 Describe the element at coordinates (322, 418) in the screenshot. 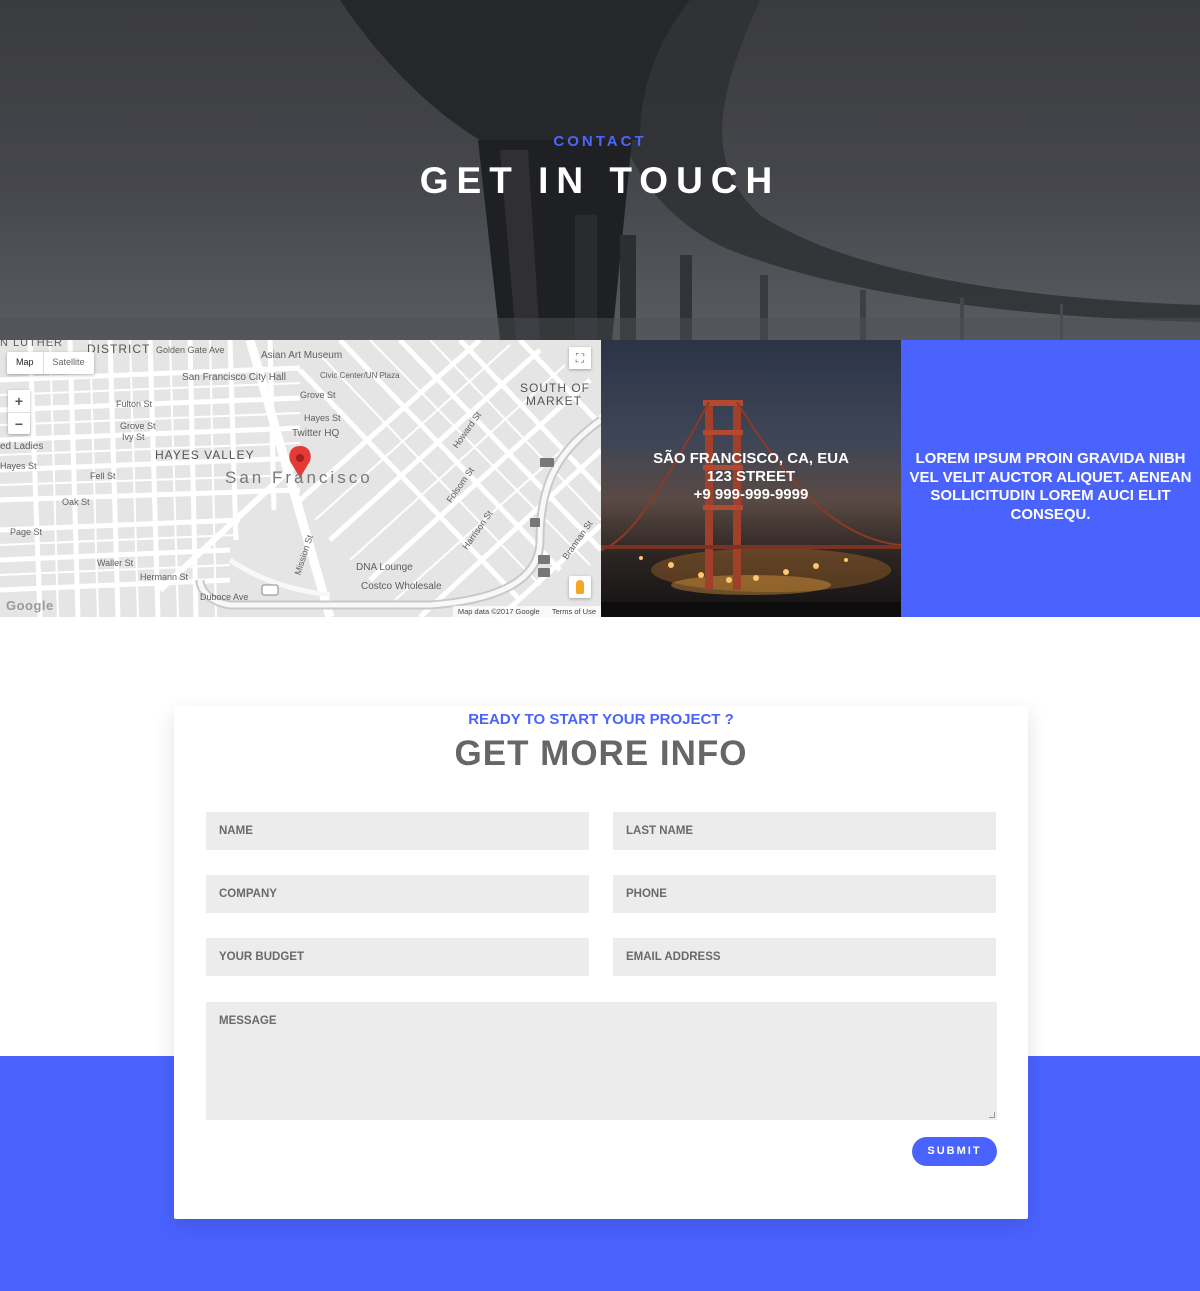

I see `map-label-hayes: Hayes St` at that location.